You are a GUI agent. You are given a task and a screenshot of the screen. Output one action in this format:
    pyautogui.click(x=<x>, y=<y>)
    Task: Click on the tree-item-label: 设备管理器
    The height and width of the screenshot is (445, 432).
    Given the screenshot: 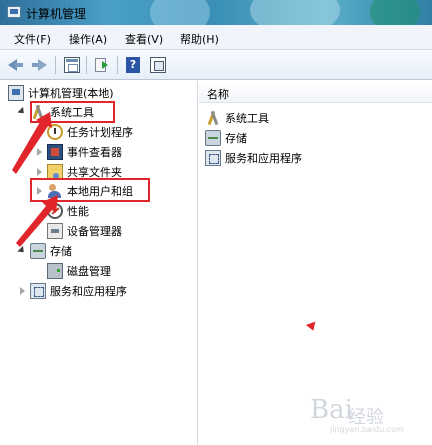 What is the action you would take?
    pyautogui.click(x=94, y=231)
    